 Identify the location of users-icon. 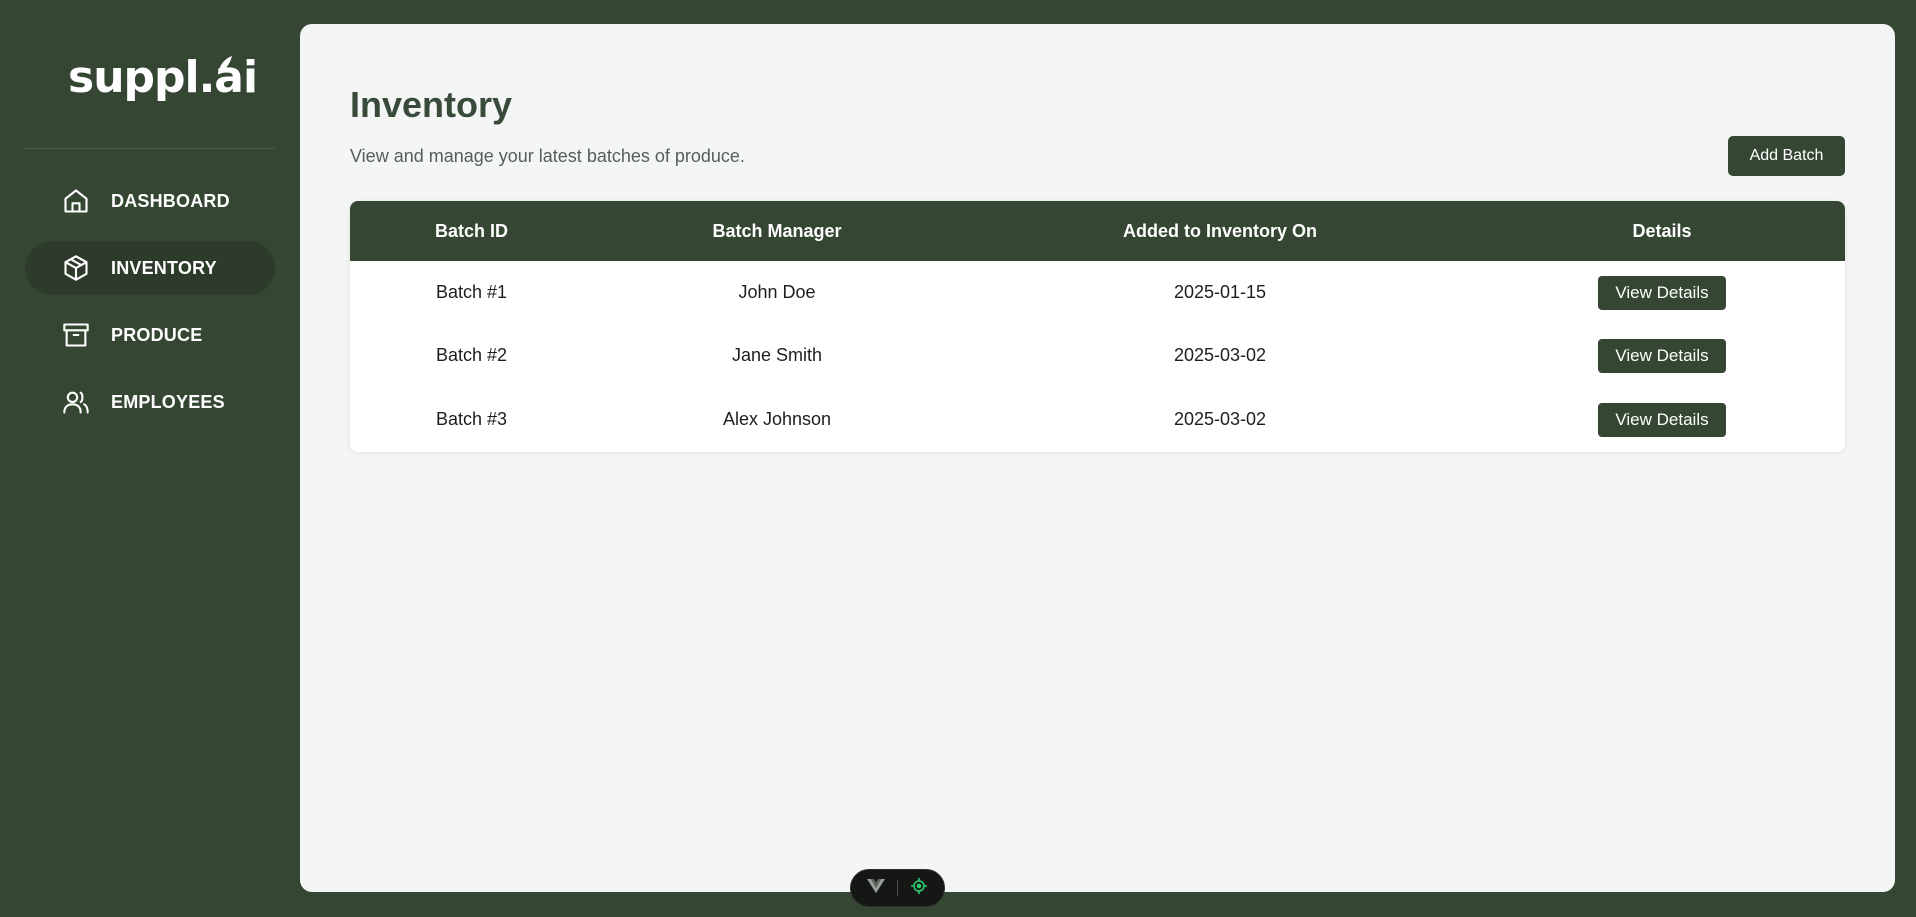
(76, 402).